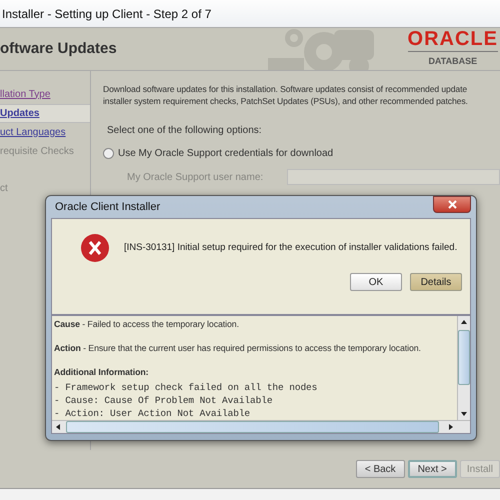  What do you see at coordinates (164, 400) in the screenshot?
I see `code-line: - Cause: Cause Of Problem Not Available` at bounding box center [164, 400].